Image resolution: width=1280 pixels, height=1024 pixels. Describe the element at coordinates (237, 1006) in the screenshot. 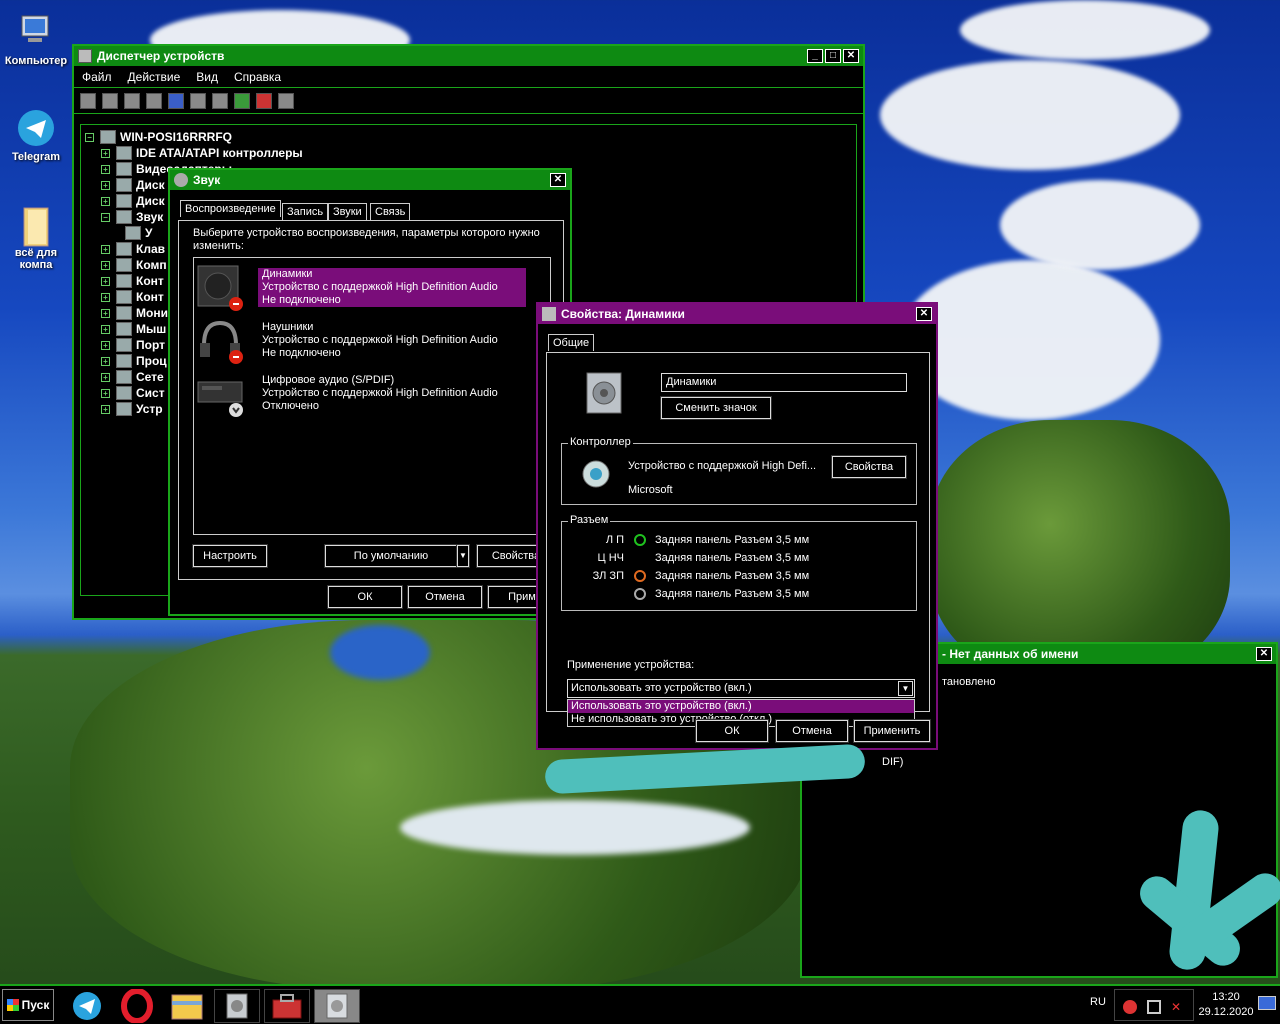

I see `taskbar-sound` at that location.